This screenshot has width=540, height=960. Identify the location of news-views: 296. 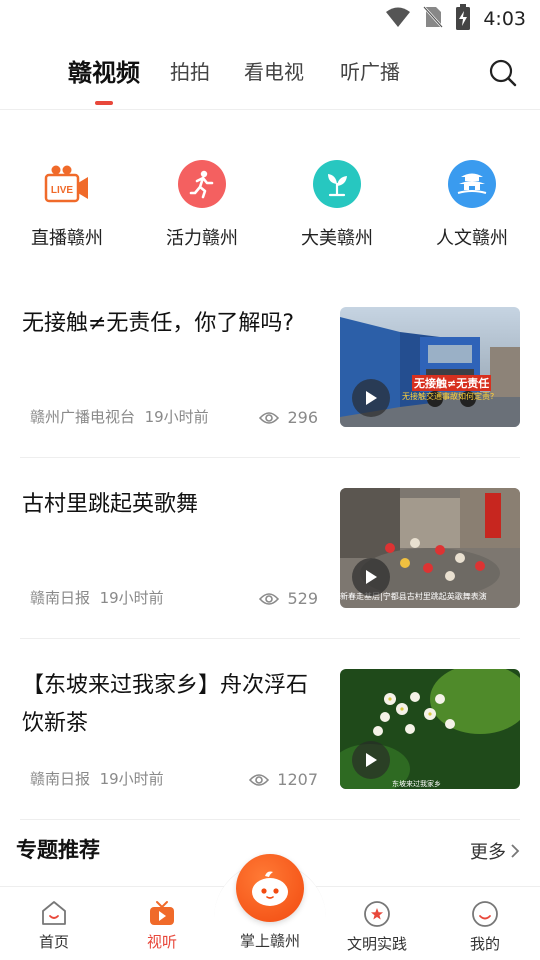
(288, 417).